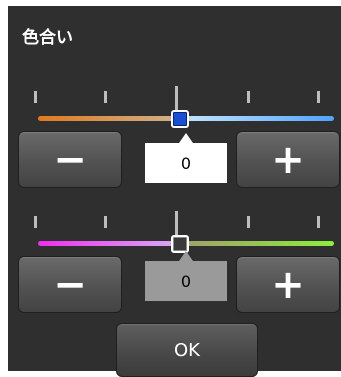 Image resolution: width=341 pixels, height=377 pixels. I want to click on saturation-center-tick, so click(176, 223).